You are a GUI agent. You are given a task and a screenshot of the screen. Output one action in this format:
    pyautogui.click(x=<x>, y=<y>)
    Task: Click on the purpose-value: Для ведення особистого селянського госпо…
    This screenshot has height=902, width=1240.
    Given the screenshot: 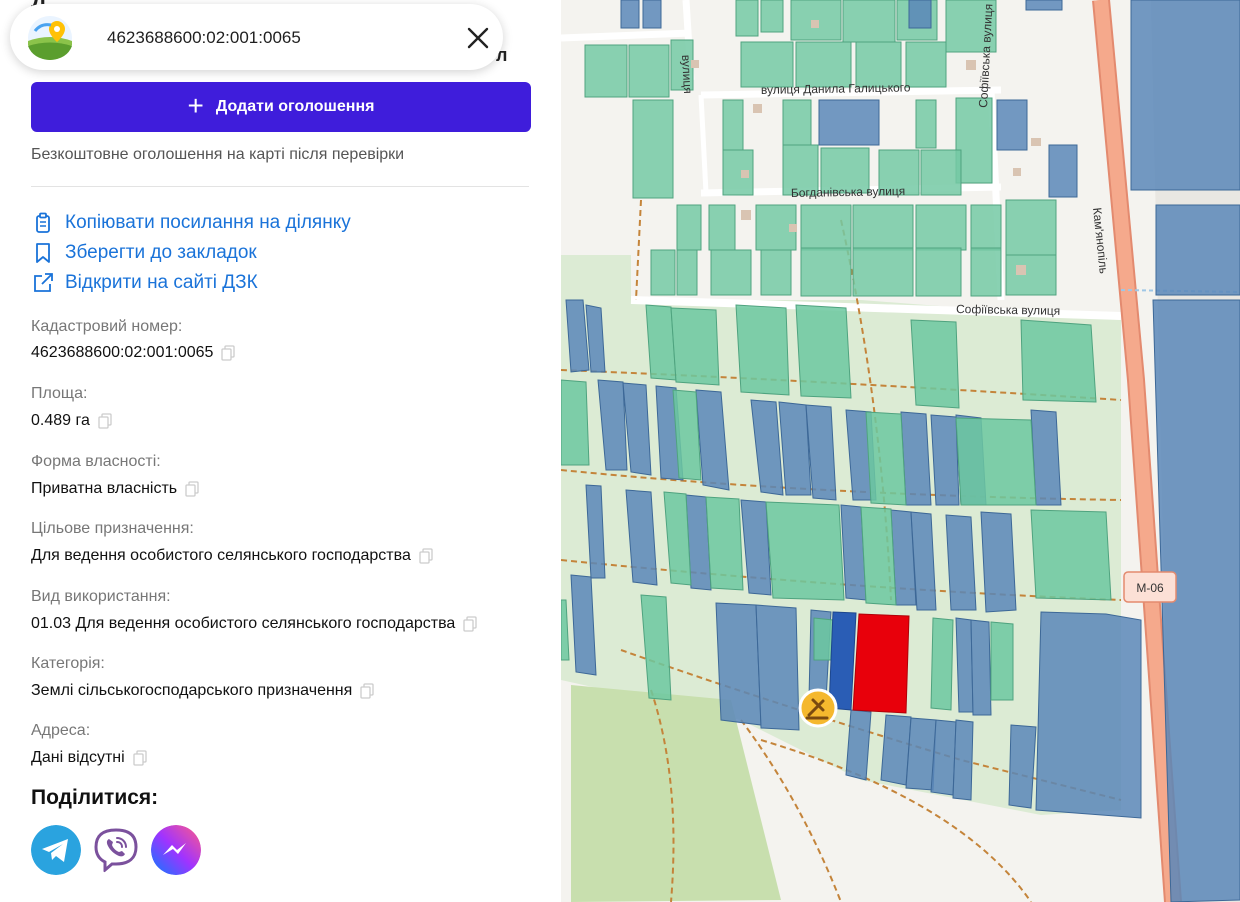 What is the action you would take?
    pyautogui.click(x=221, y=555)
    